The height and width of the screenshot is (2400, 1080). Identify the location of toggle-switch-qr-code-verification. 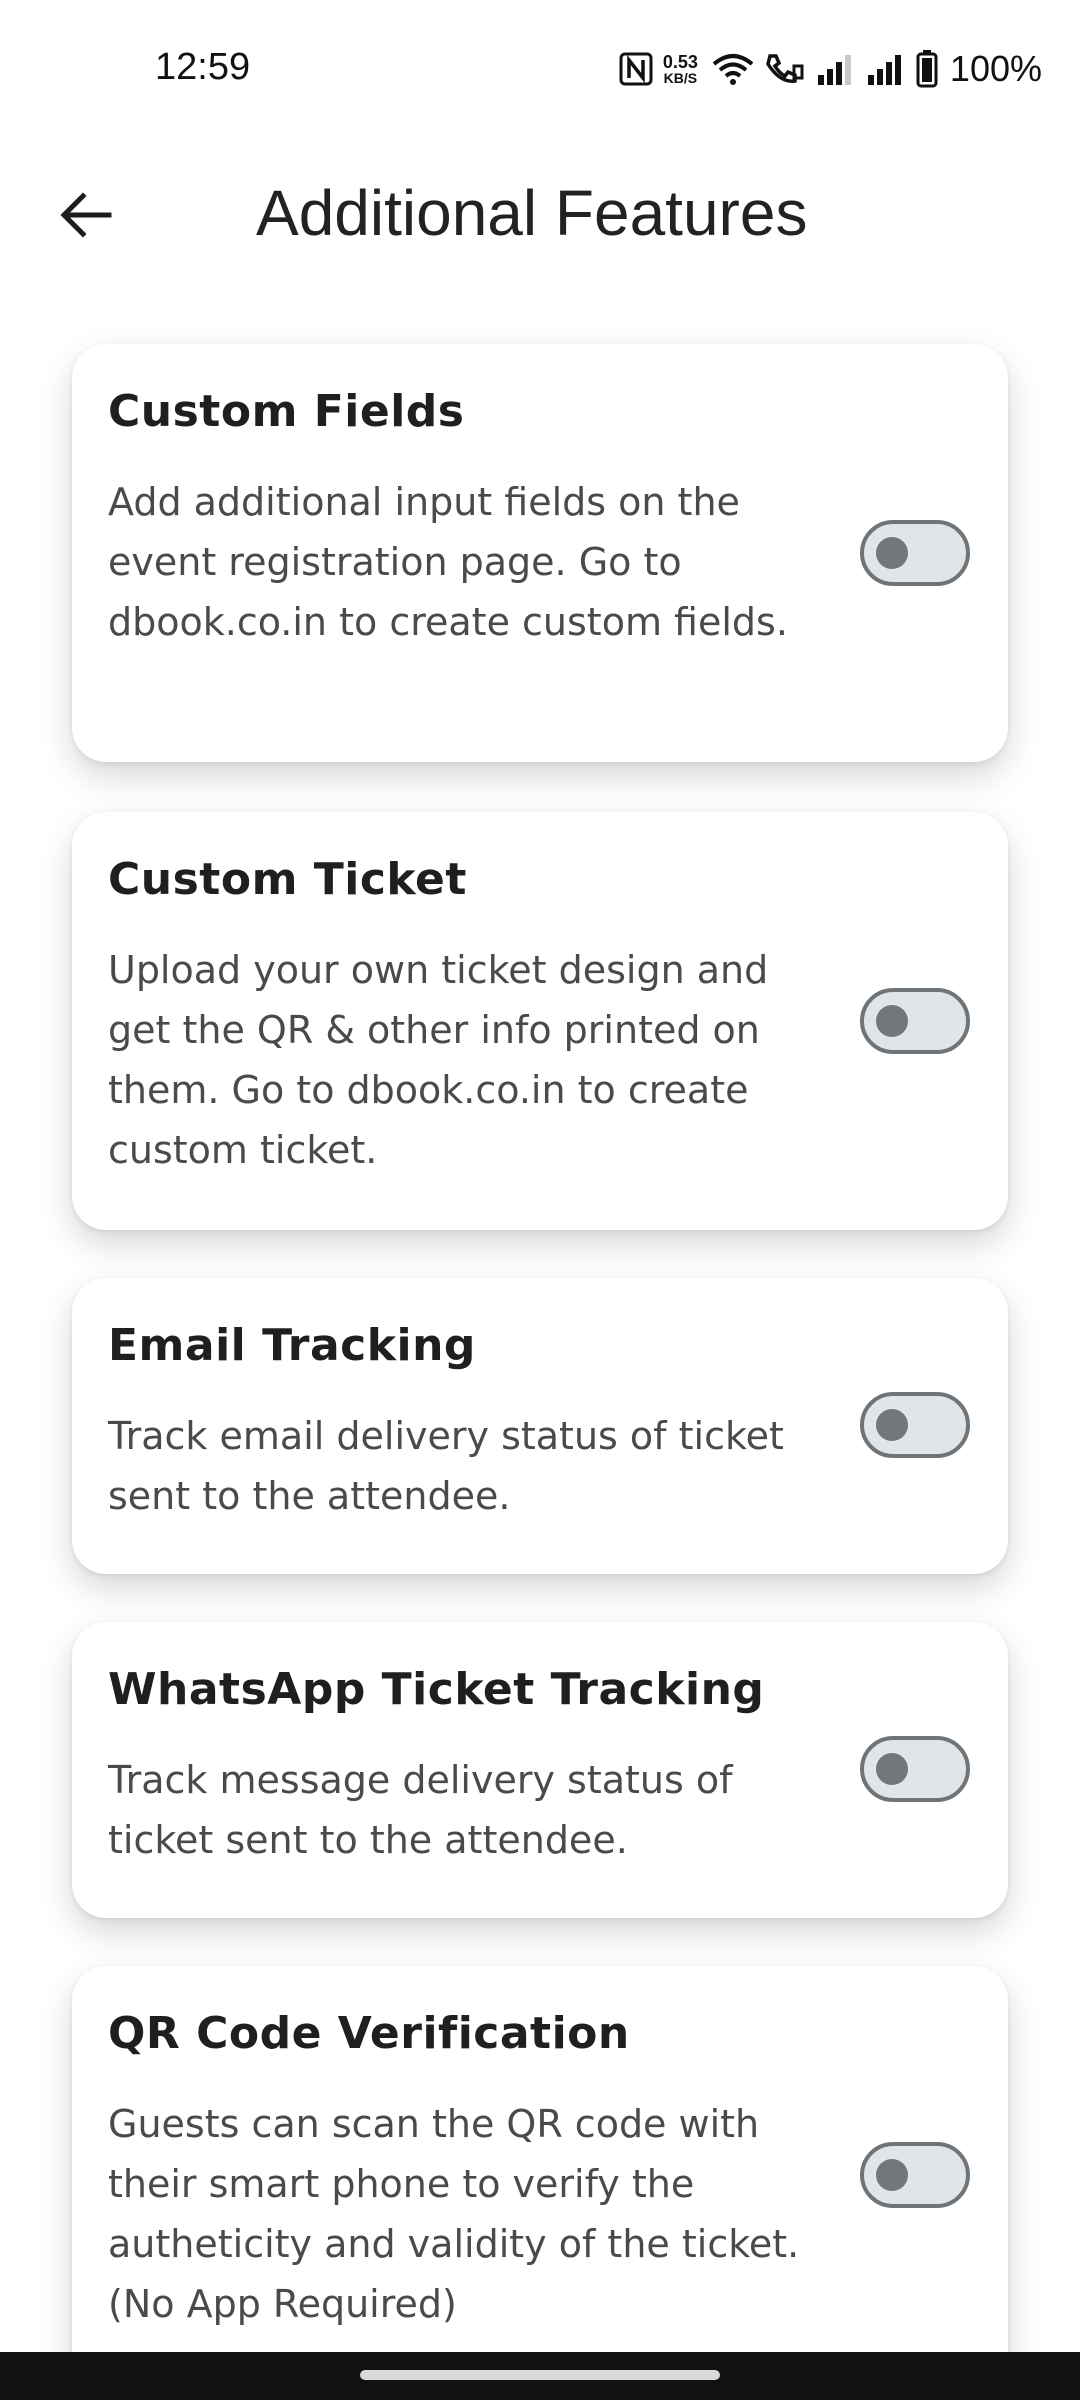
(915, 2175).